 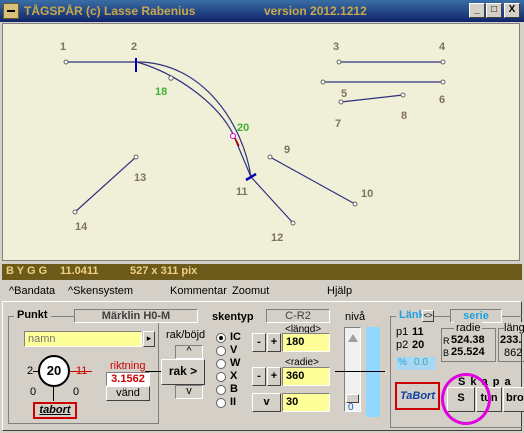 What do you see at coordinates (128, 393) in the screenshot?
I see `reverse-button: vänd` at bounding box center [128, 393].